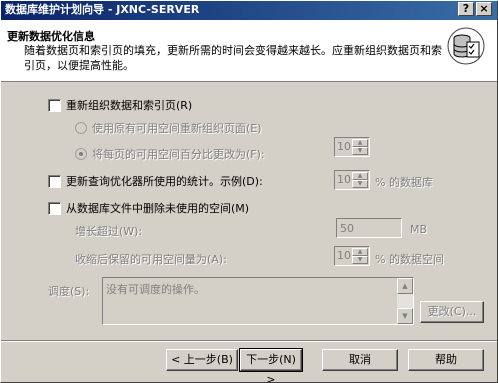  I want to click on scroll-down-icon: ▼, so click(405, 316).